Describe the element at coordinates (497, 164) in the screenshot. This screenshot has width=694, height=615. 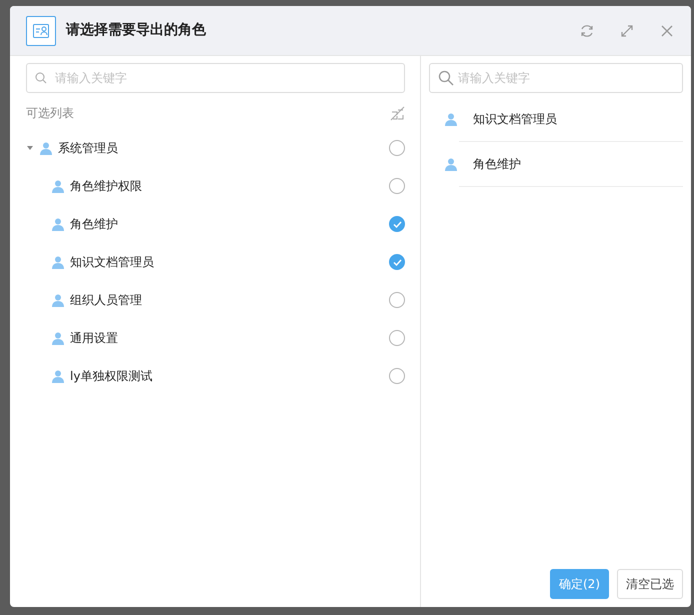
I see `selected-item: 角色维护` at that location.